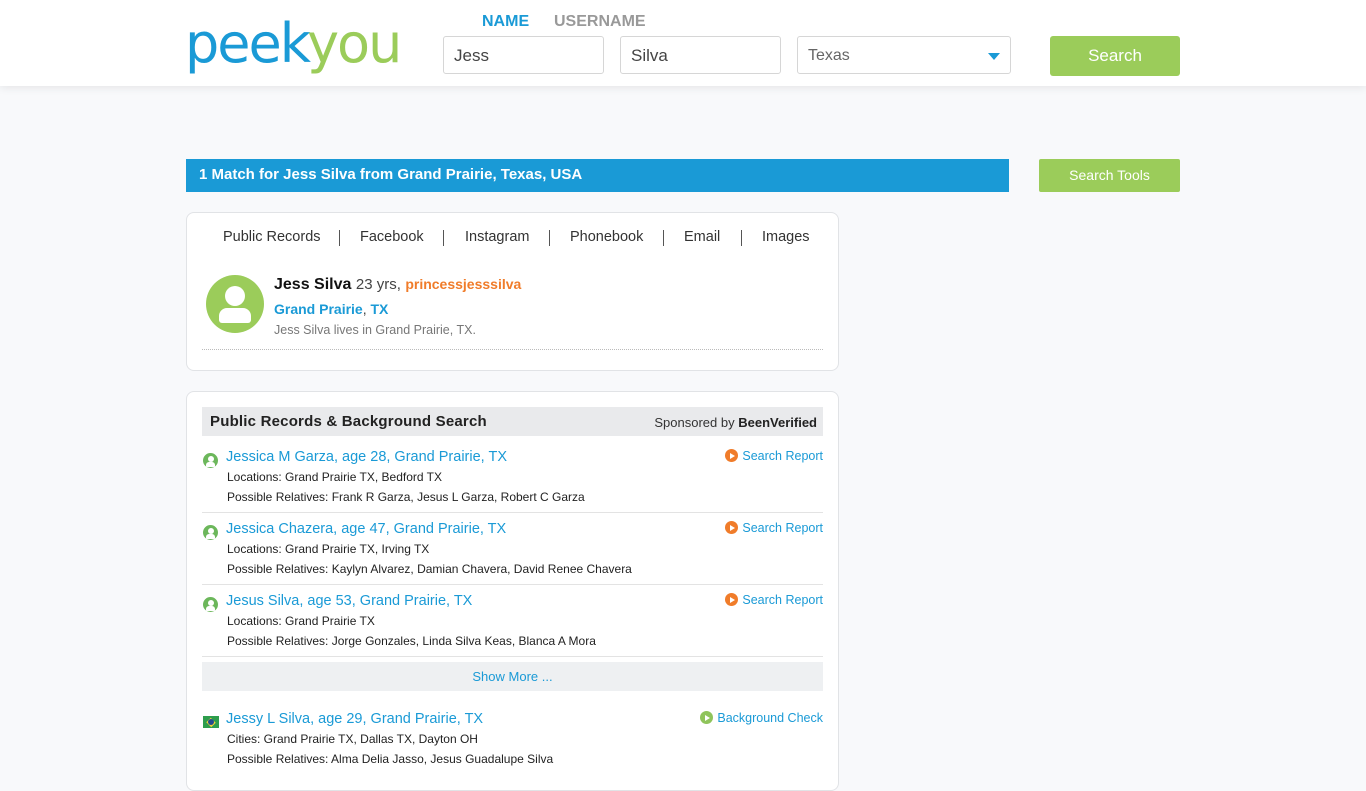  I want to click on avatar-icon, so click(235, 304).